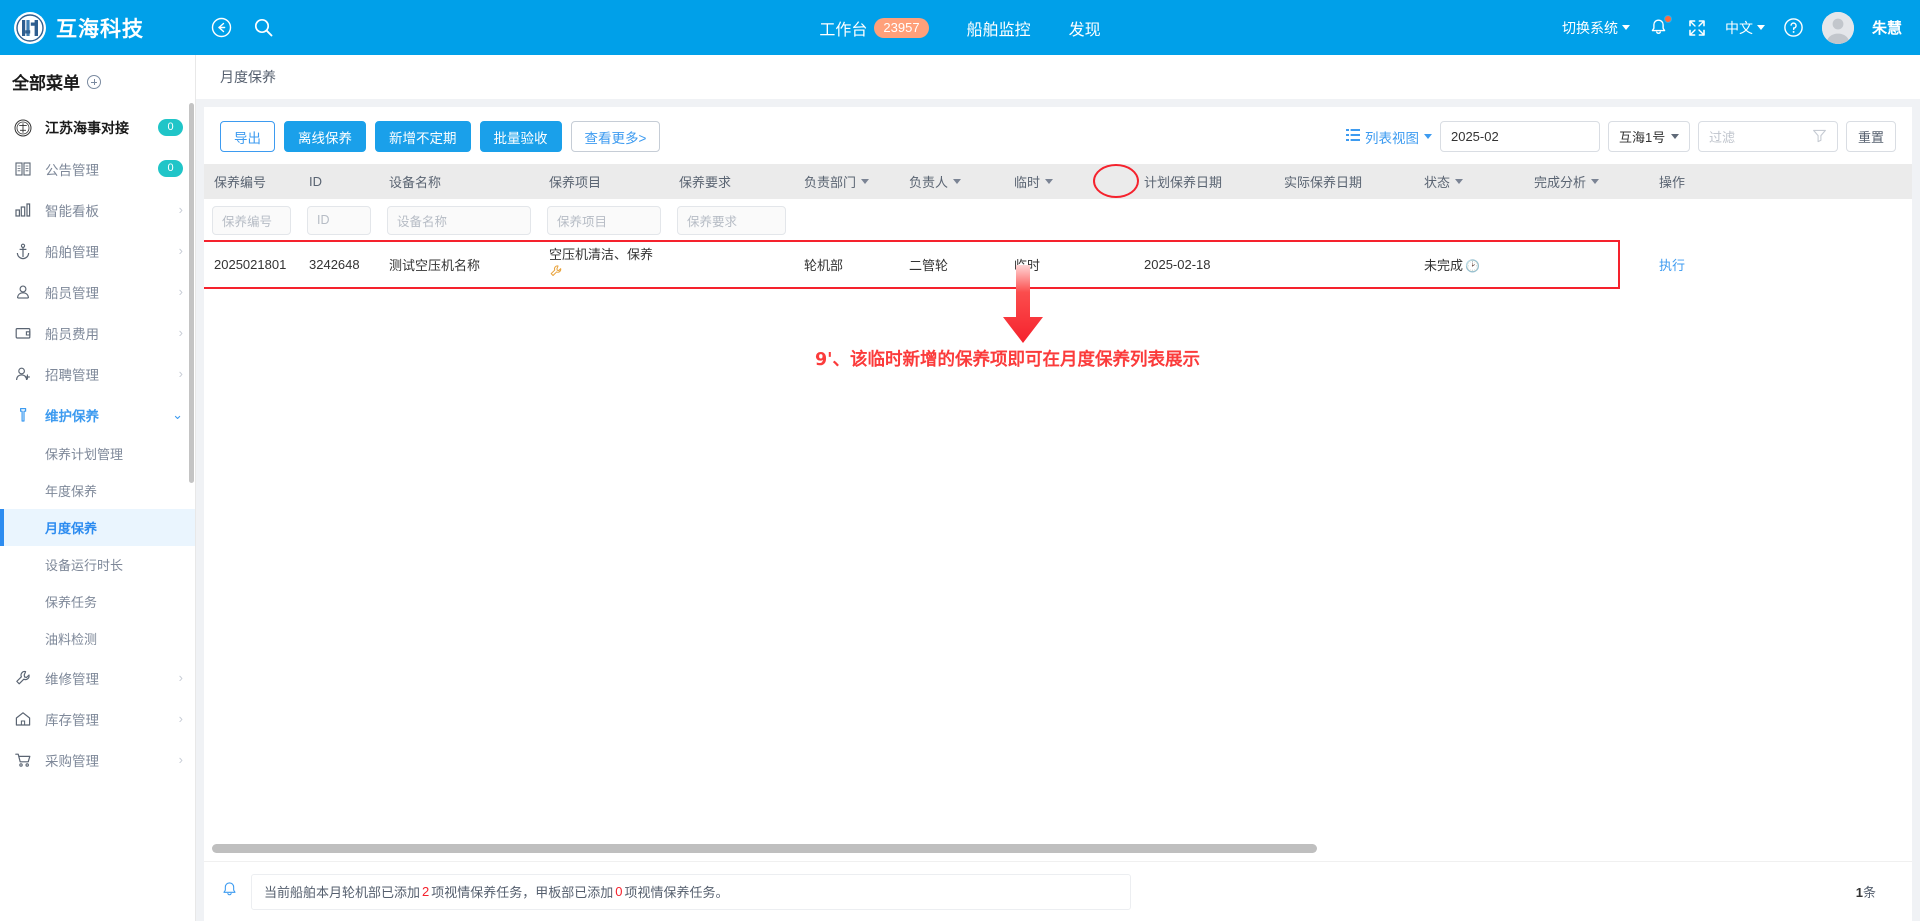  Describe the element at coordinates (423, 136) in the screenshot. I see `add-irregular-button: 新增不定期` at that location.